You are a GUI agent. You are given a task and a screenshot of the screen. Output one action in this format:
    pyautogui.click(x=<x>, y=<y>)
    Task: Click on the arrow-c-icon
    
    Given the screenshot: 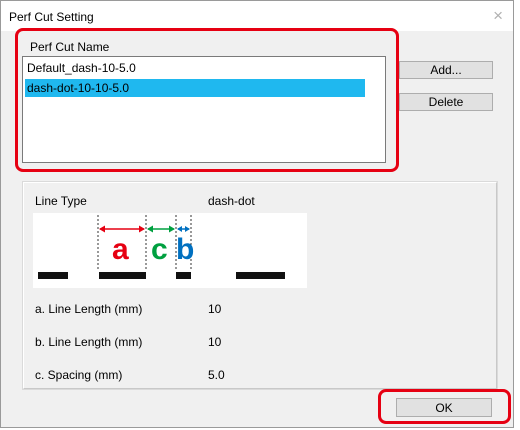 What is the action you would take?
    pyautogui.click(x=161, y=229)
    